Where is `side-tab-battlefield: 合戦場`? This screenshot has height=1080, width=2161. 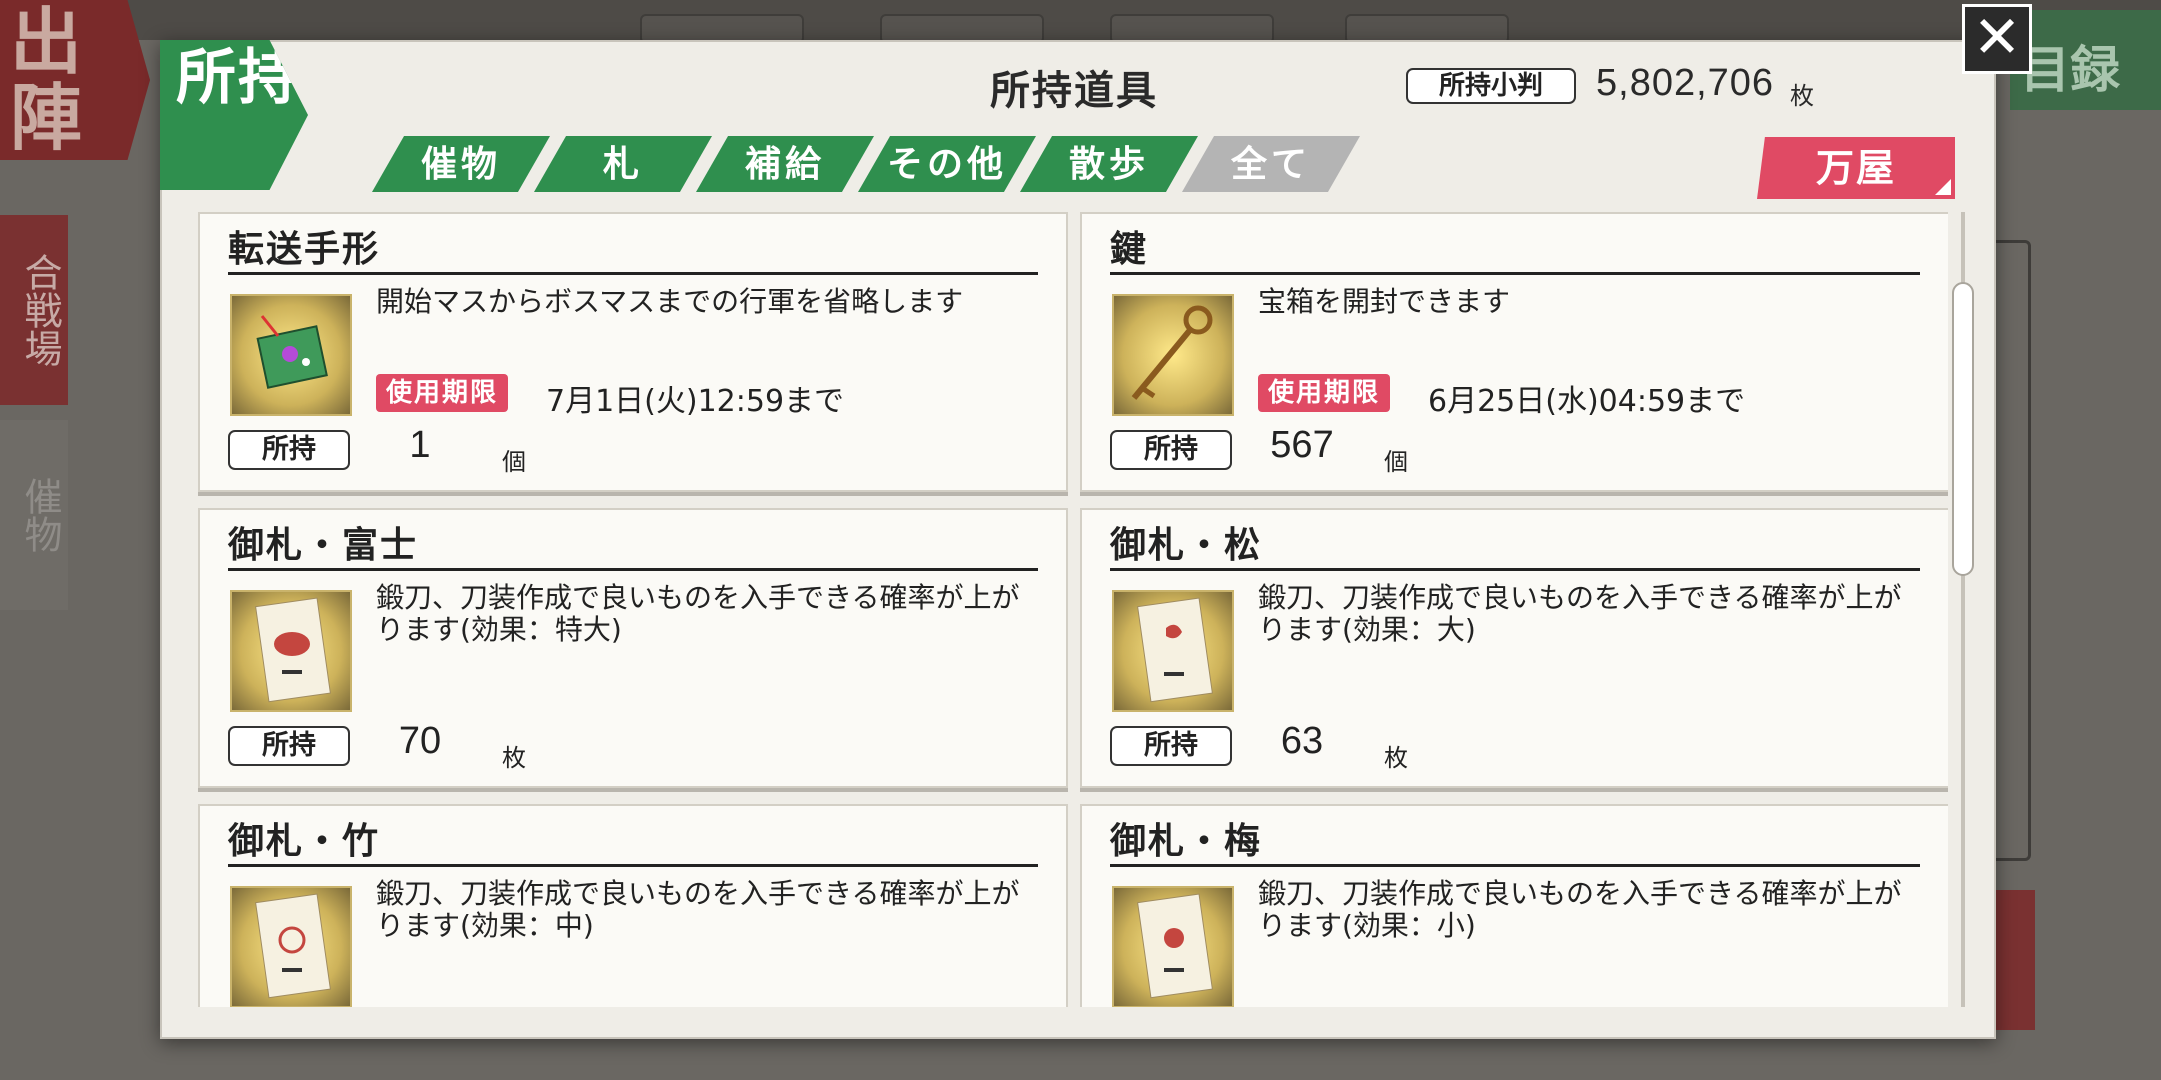 side-tab-battlefield: 合戦場 is located at coordinates (34, 310).